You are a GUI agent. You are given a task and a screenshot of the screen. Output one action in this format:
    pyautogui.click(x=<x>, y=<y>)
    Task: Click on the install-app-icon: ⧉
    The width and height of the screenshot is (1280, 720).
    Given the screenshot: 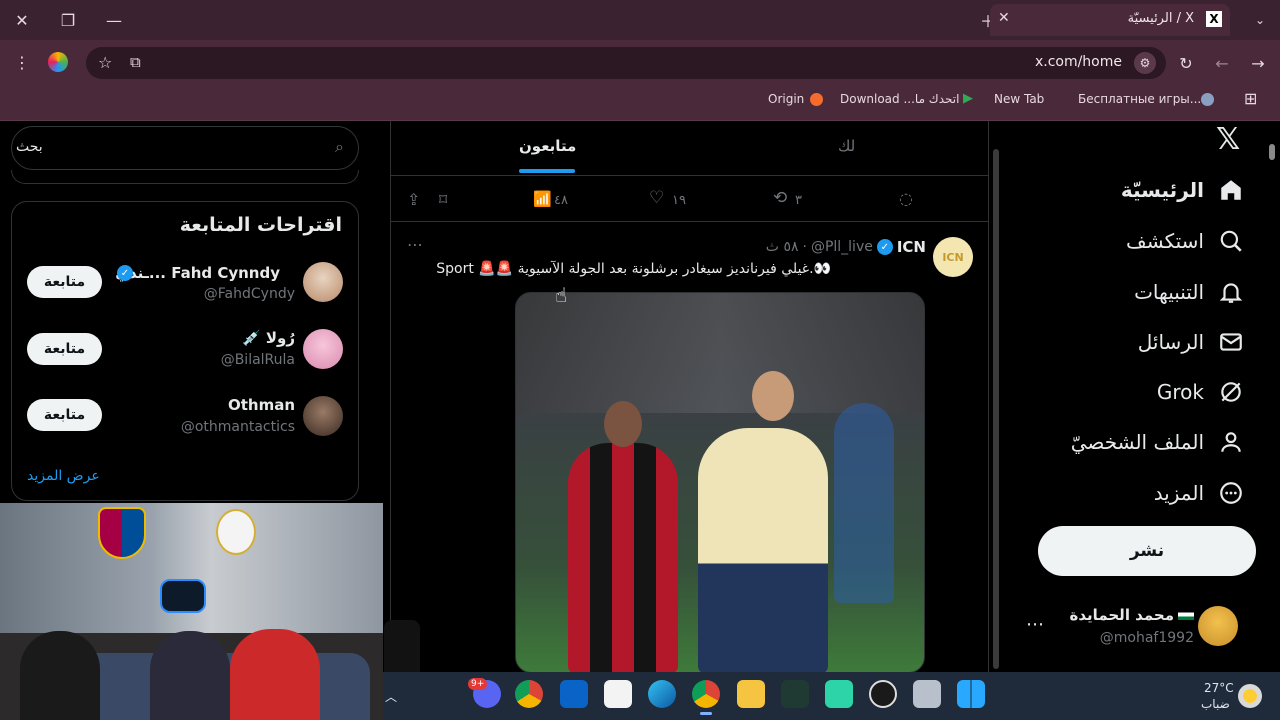 What is the action you would take?
    pyautogui.click(x=135, y=62)
    